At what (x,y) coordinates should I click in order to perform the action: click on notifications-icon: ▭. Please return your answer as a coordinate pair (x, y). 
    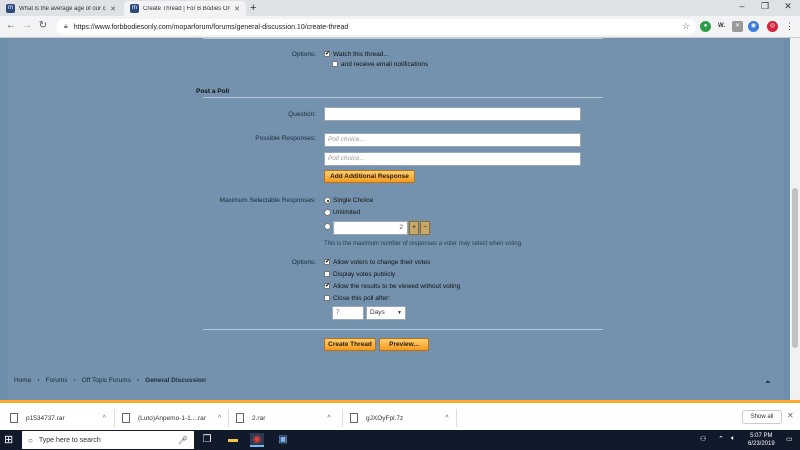
    Looking at the image, I should click on (789, 439).